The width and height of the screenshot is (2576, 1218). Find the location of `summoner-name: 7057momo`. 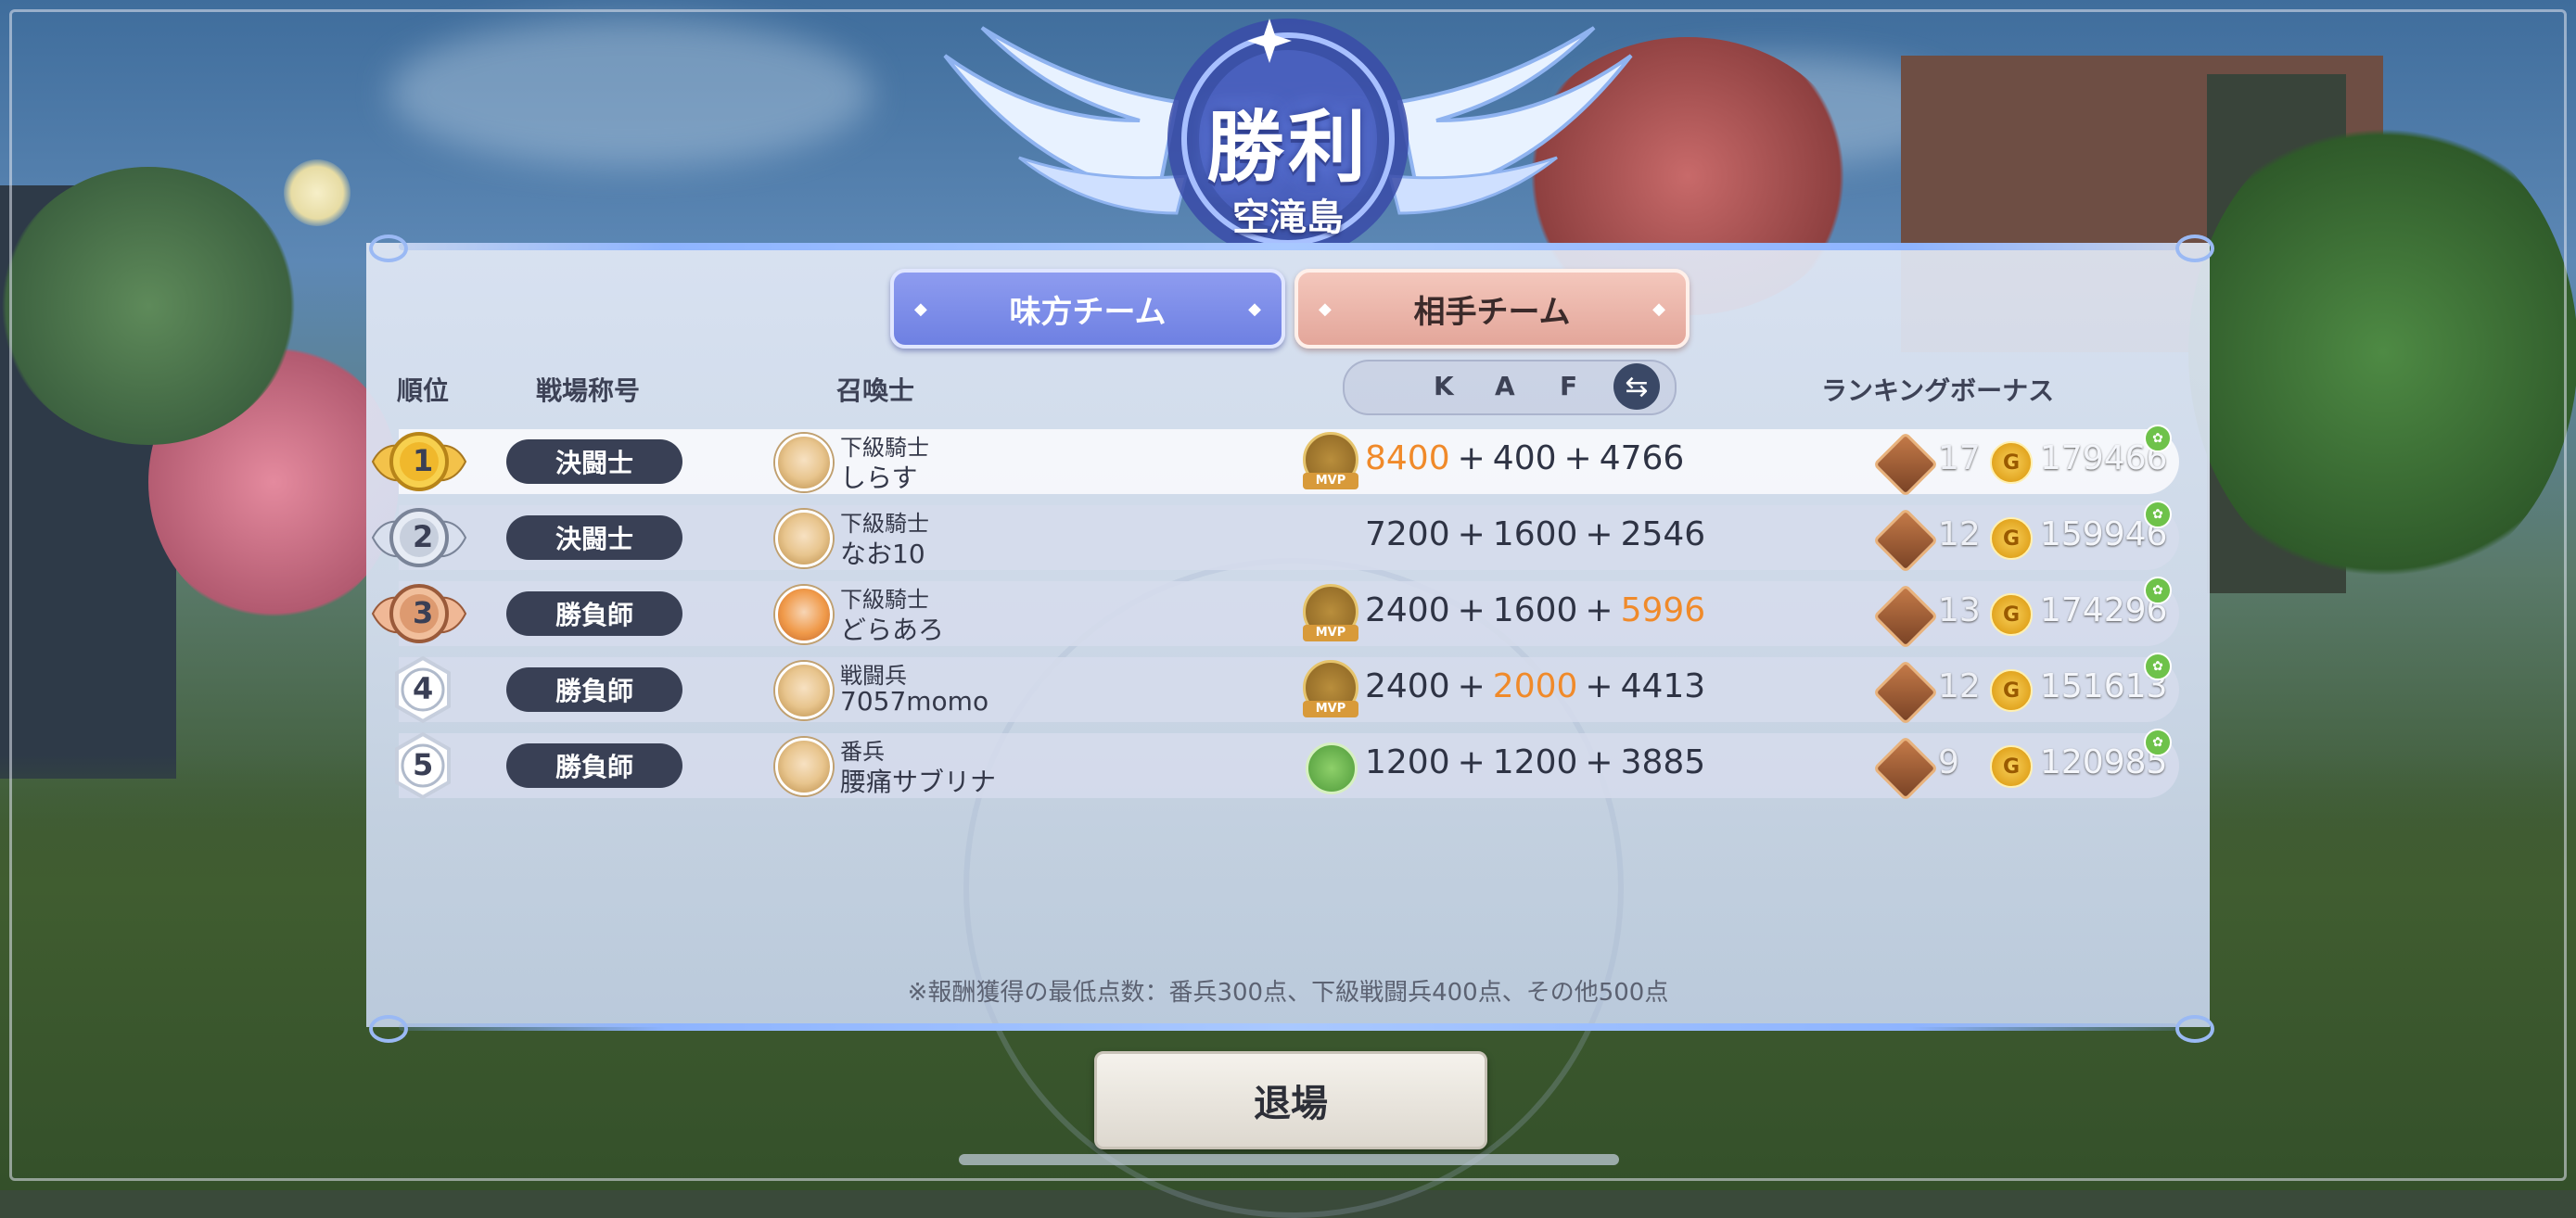

summoner-name: 7057momo is located at coordinates (914, 701).